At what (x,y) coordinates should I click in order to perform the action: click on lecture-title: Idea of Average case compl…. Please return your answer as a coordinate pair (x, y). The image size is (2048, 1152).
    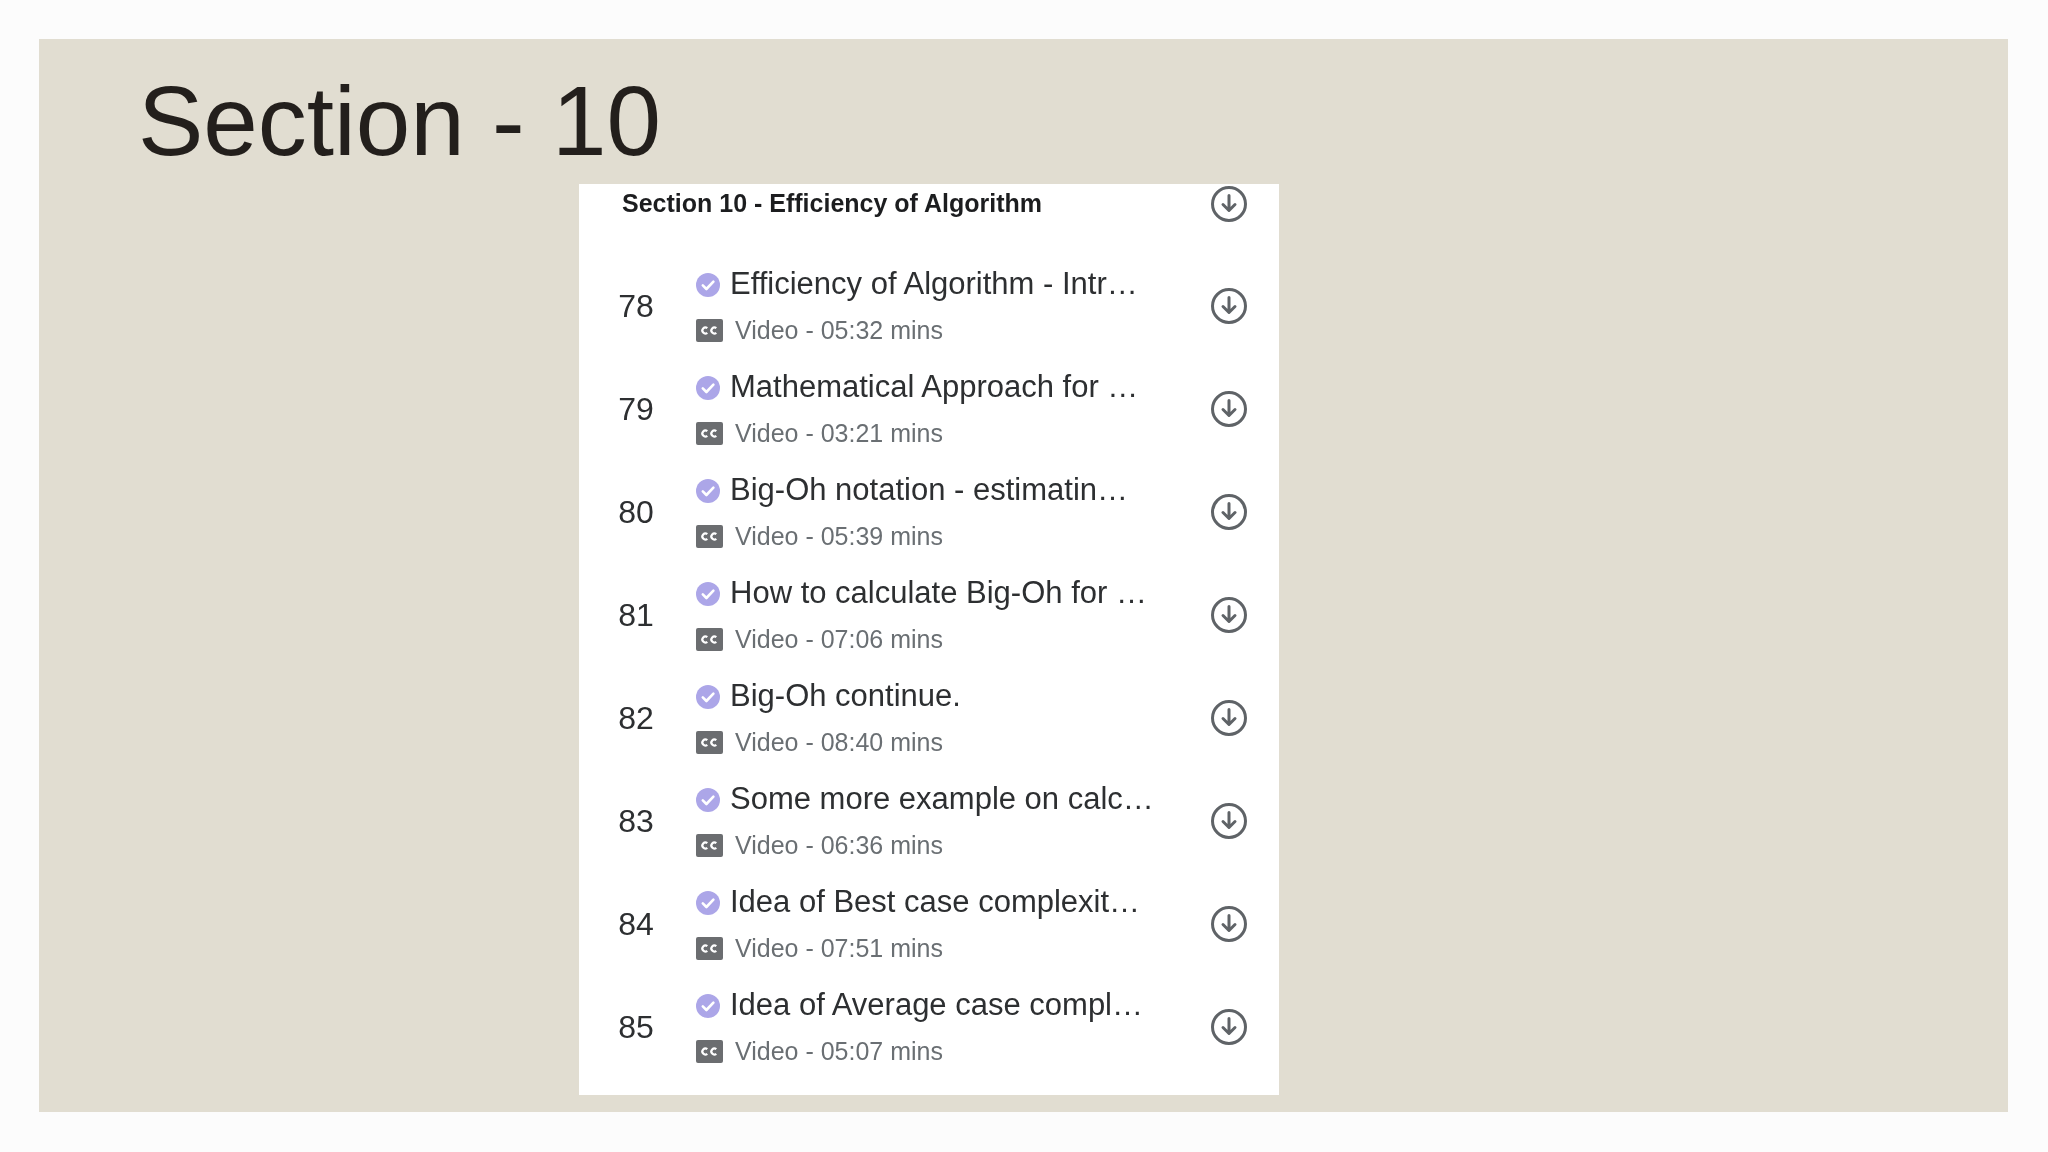
    Looking at the image, I should click on (936, 1005).